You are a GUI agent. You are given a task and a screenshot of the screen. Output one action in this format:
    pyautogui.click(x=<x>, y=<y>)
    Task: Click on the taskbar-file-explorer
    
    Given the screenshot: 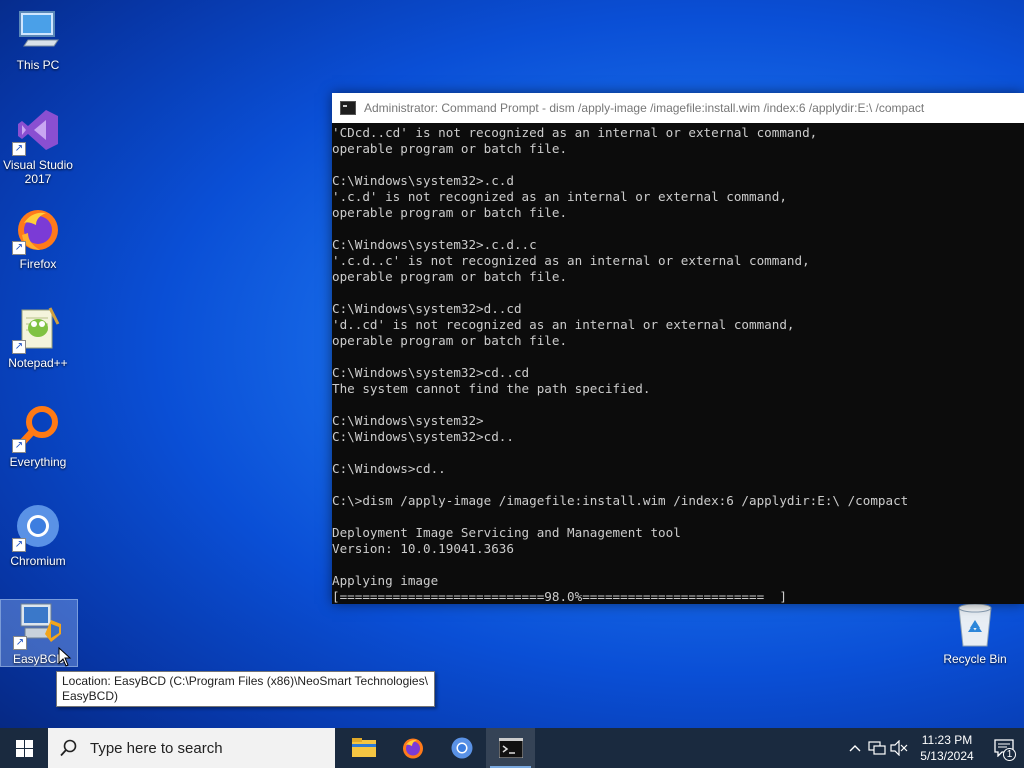 What is the action you would take?
    pyautogui.click(x=363, y=748)
    